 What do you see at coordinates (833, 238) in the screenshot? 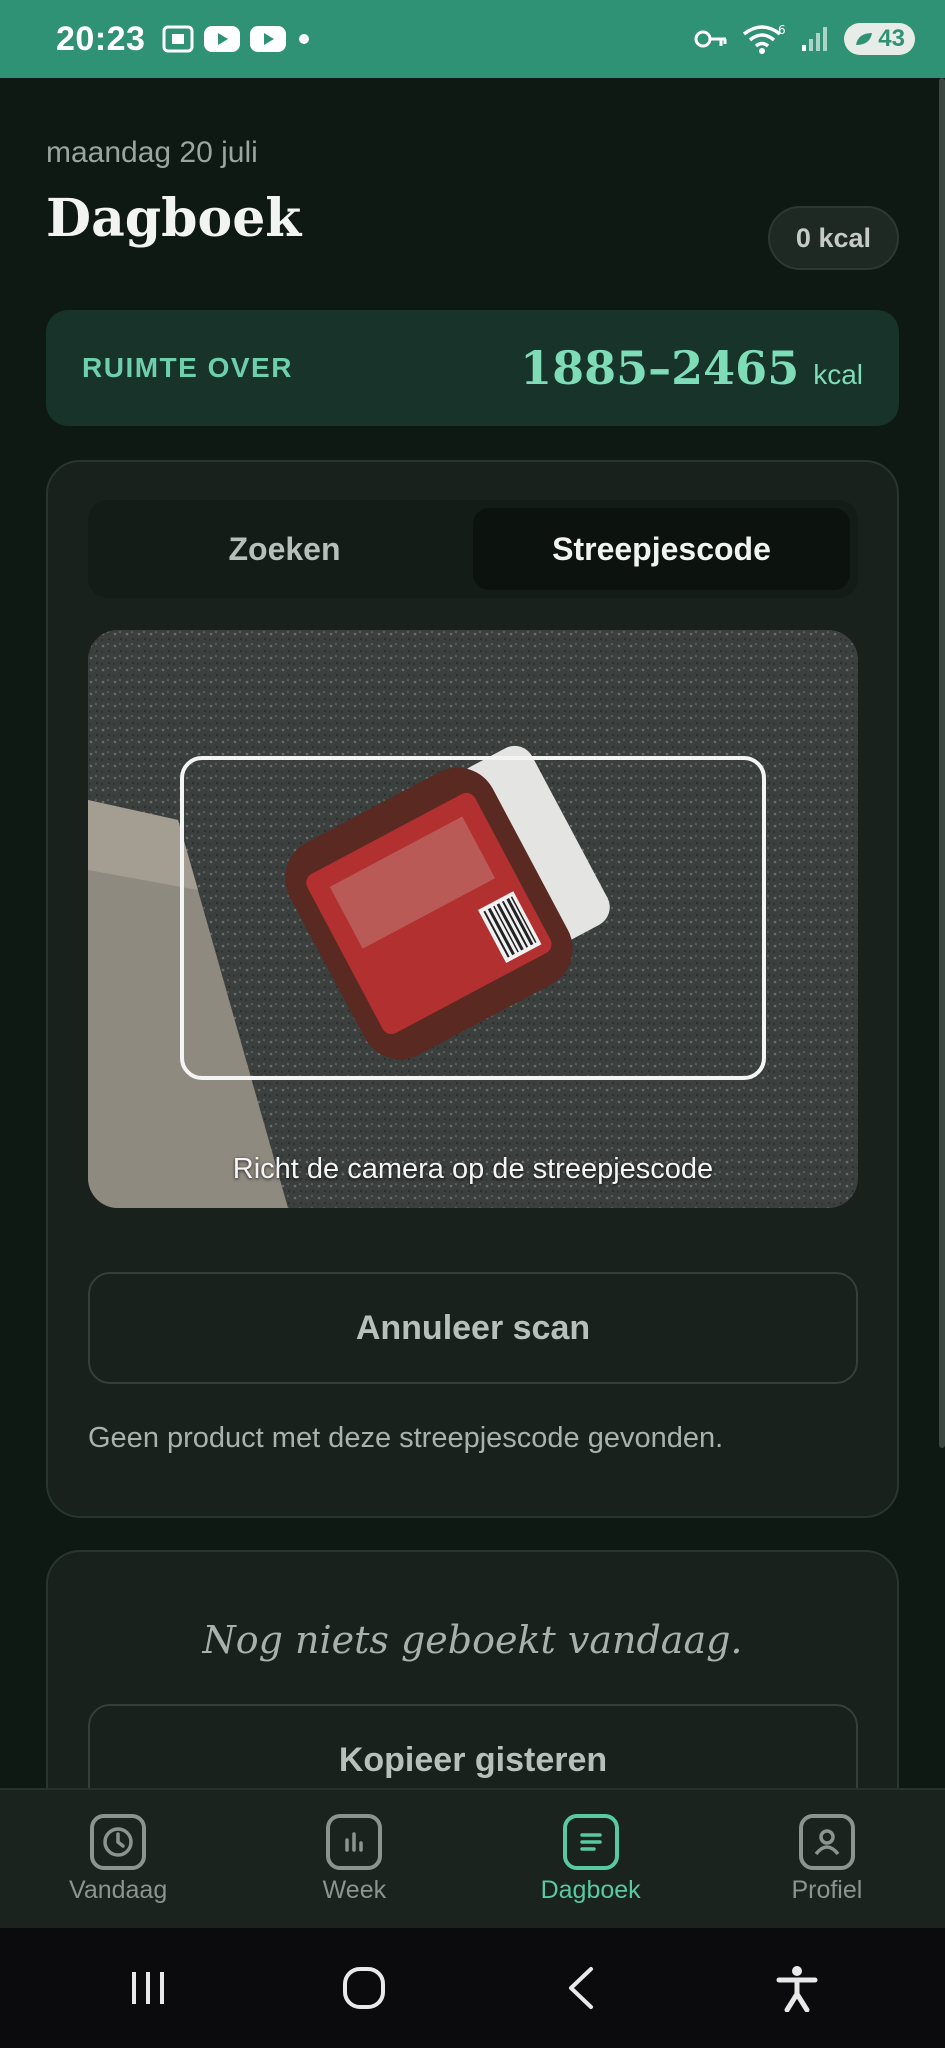
I see `kcal-total-badge: 0 kcal` at bounding box center [833, 238].